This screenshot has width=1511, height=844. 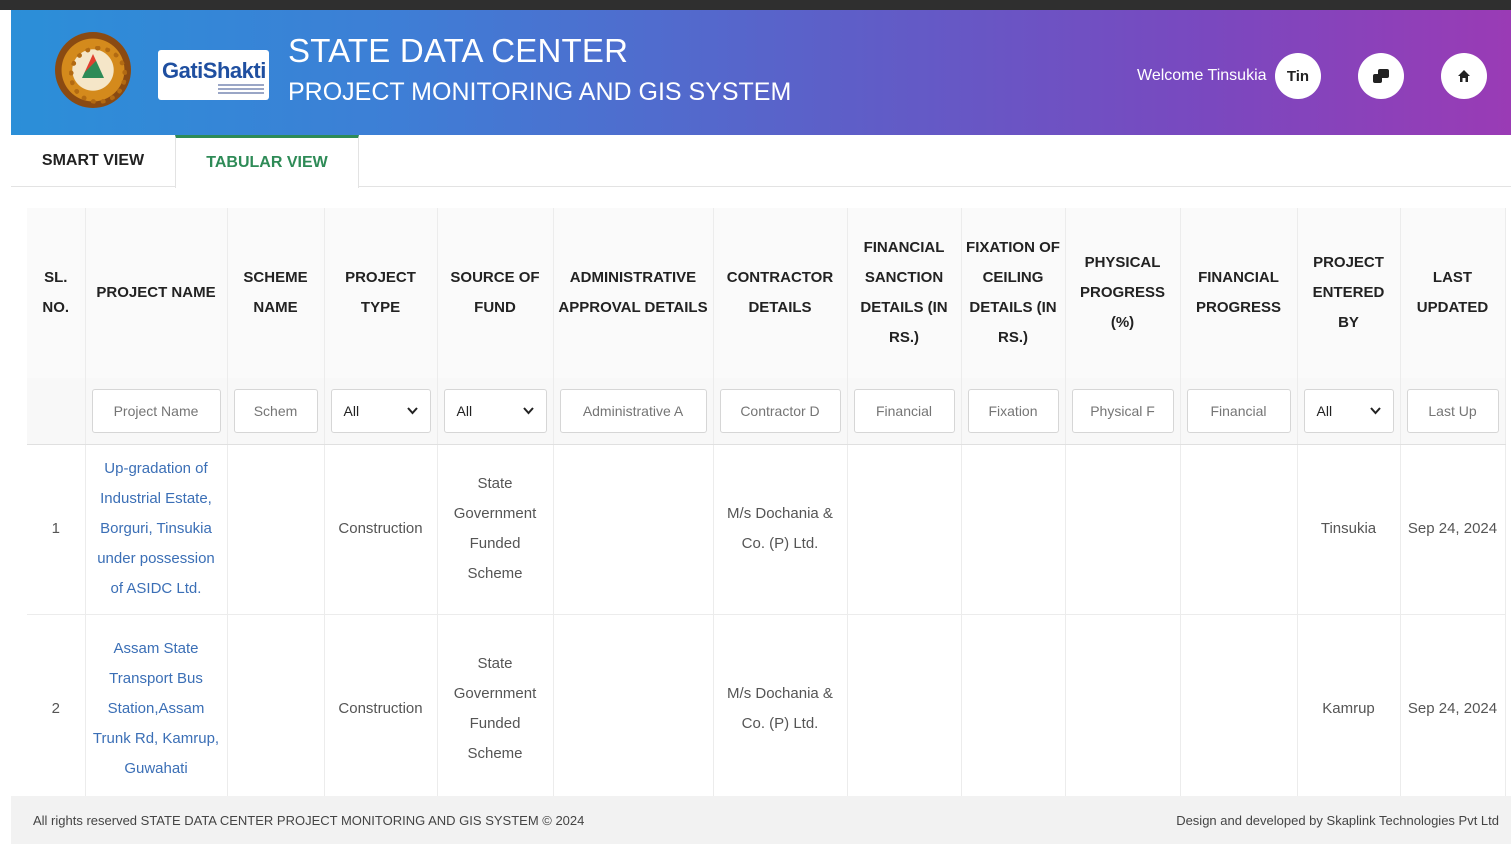 What do you see at coordinates (56, 705) in the screenshot?
I see `cell-sl: 2` at bounding box center [56, 705].